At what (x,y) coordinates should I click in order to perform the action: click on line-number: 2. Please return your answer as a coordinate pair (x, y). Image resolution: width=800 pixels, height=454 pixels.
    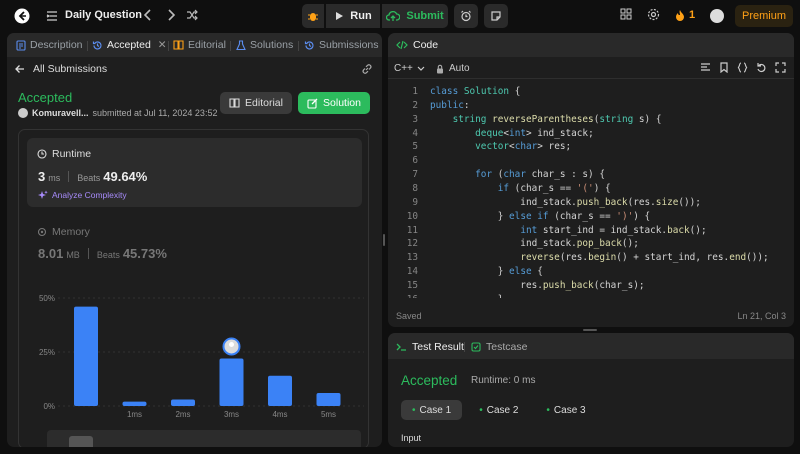
    Looking at the image, I should click on (415, 105).